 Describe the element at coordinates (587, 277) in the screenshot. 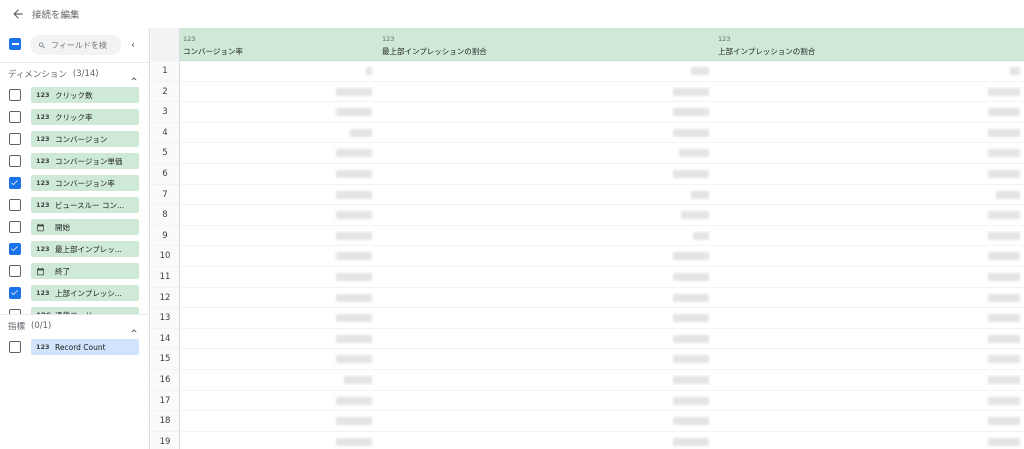

I see `table-row: 11` at that location.